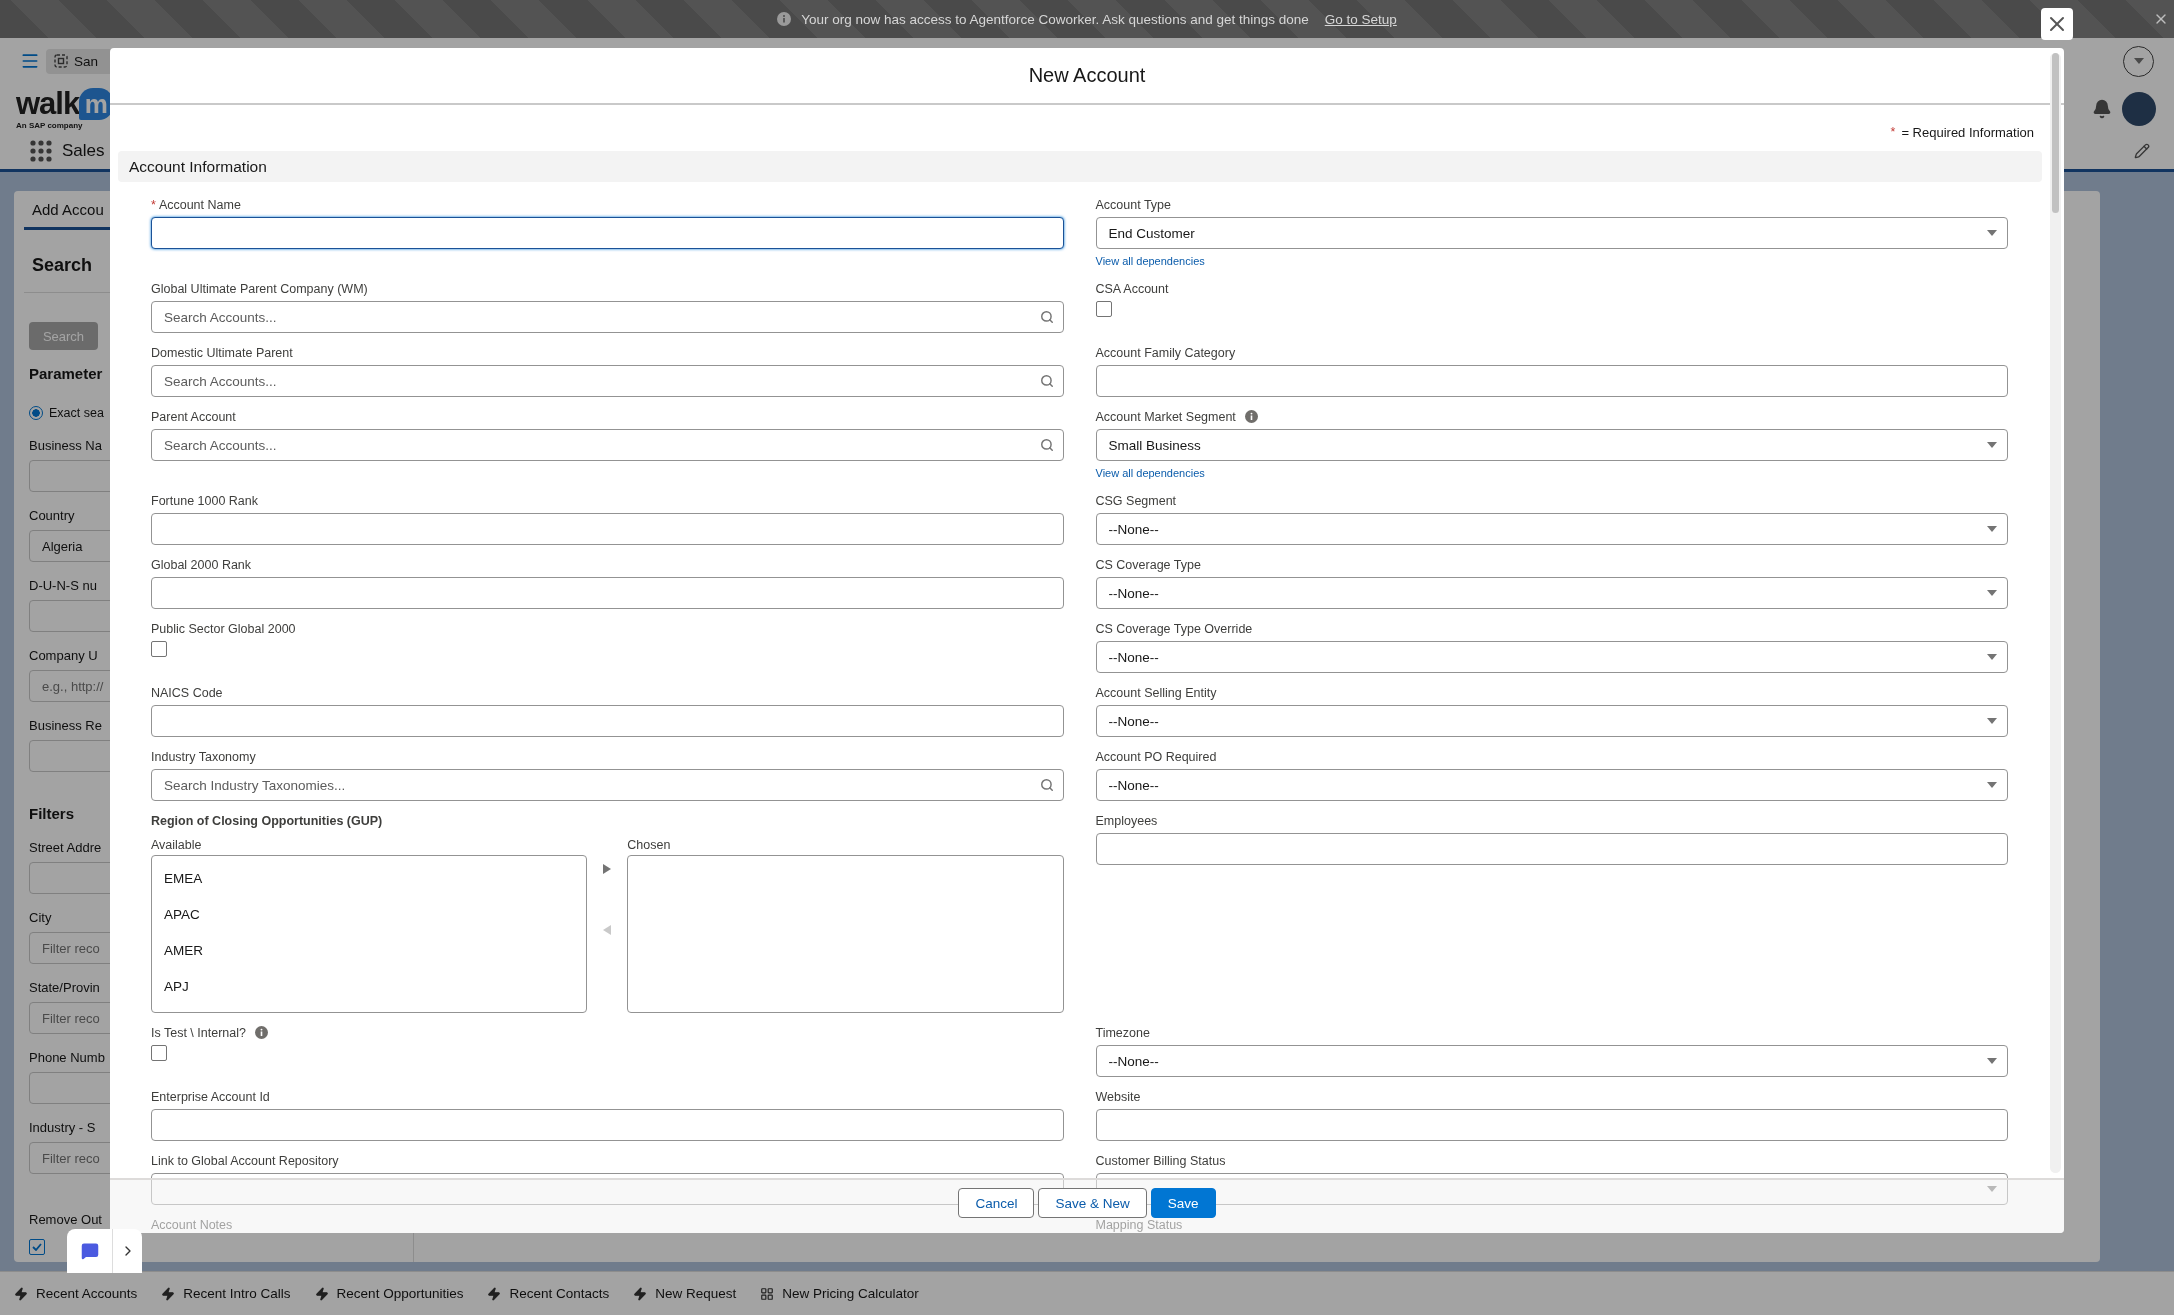 This screenshot has height=1315, width=2174. I want to click on section-header: Account Information, so click(1080, 166).